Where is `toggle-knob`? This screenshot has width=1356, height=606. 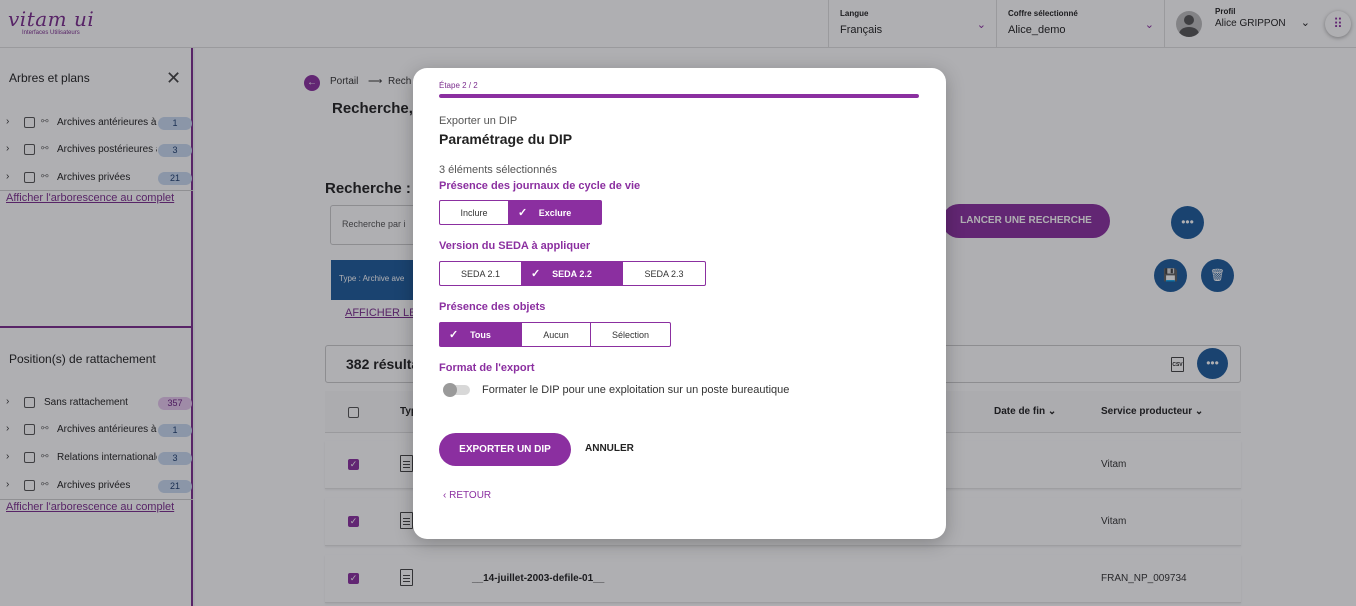
toggle-knob is located at coordinates (450, 390).